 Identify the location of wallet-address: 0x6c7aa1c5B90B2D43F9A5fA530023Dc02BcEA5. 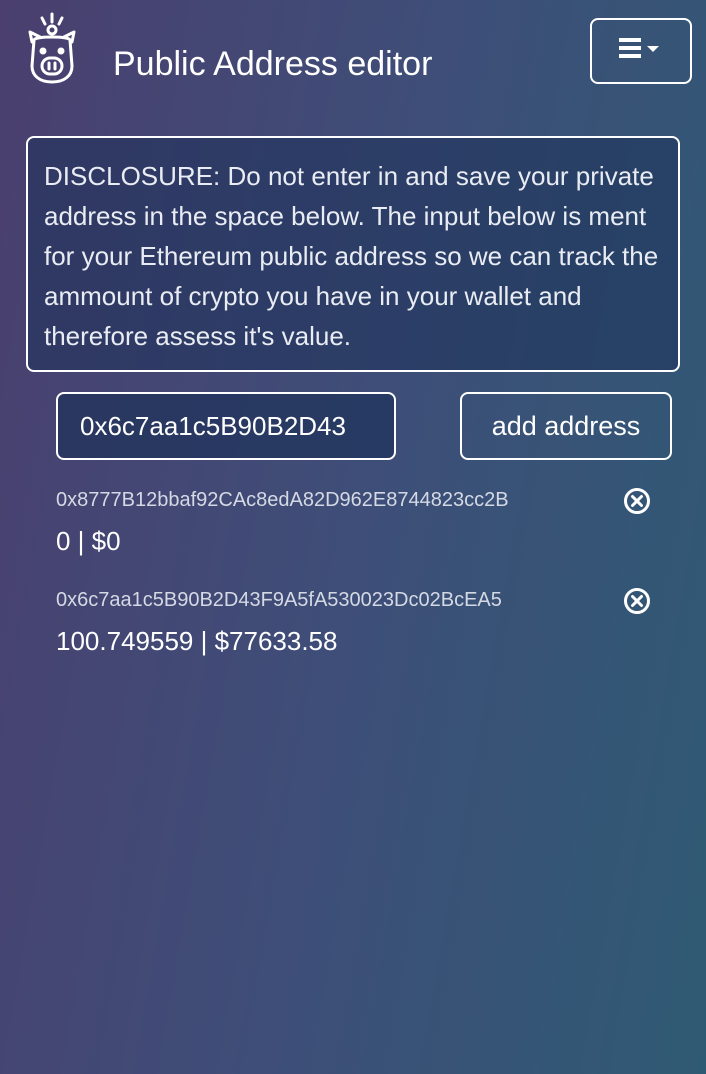
(279, 600).